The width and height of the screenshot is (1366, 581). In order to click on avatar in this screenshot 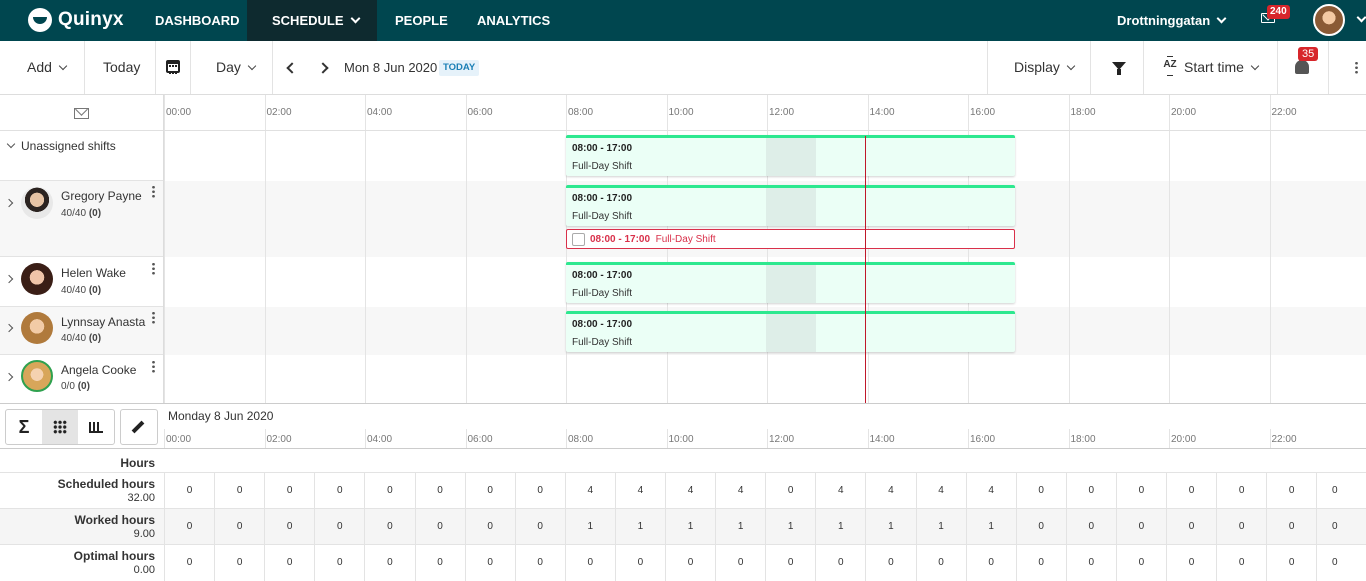, I will do `click(37, 328)`.